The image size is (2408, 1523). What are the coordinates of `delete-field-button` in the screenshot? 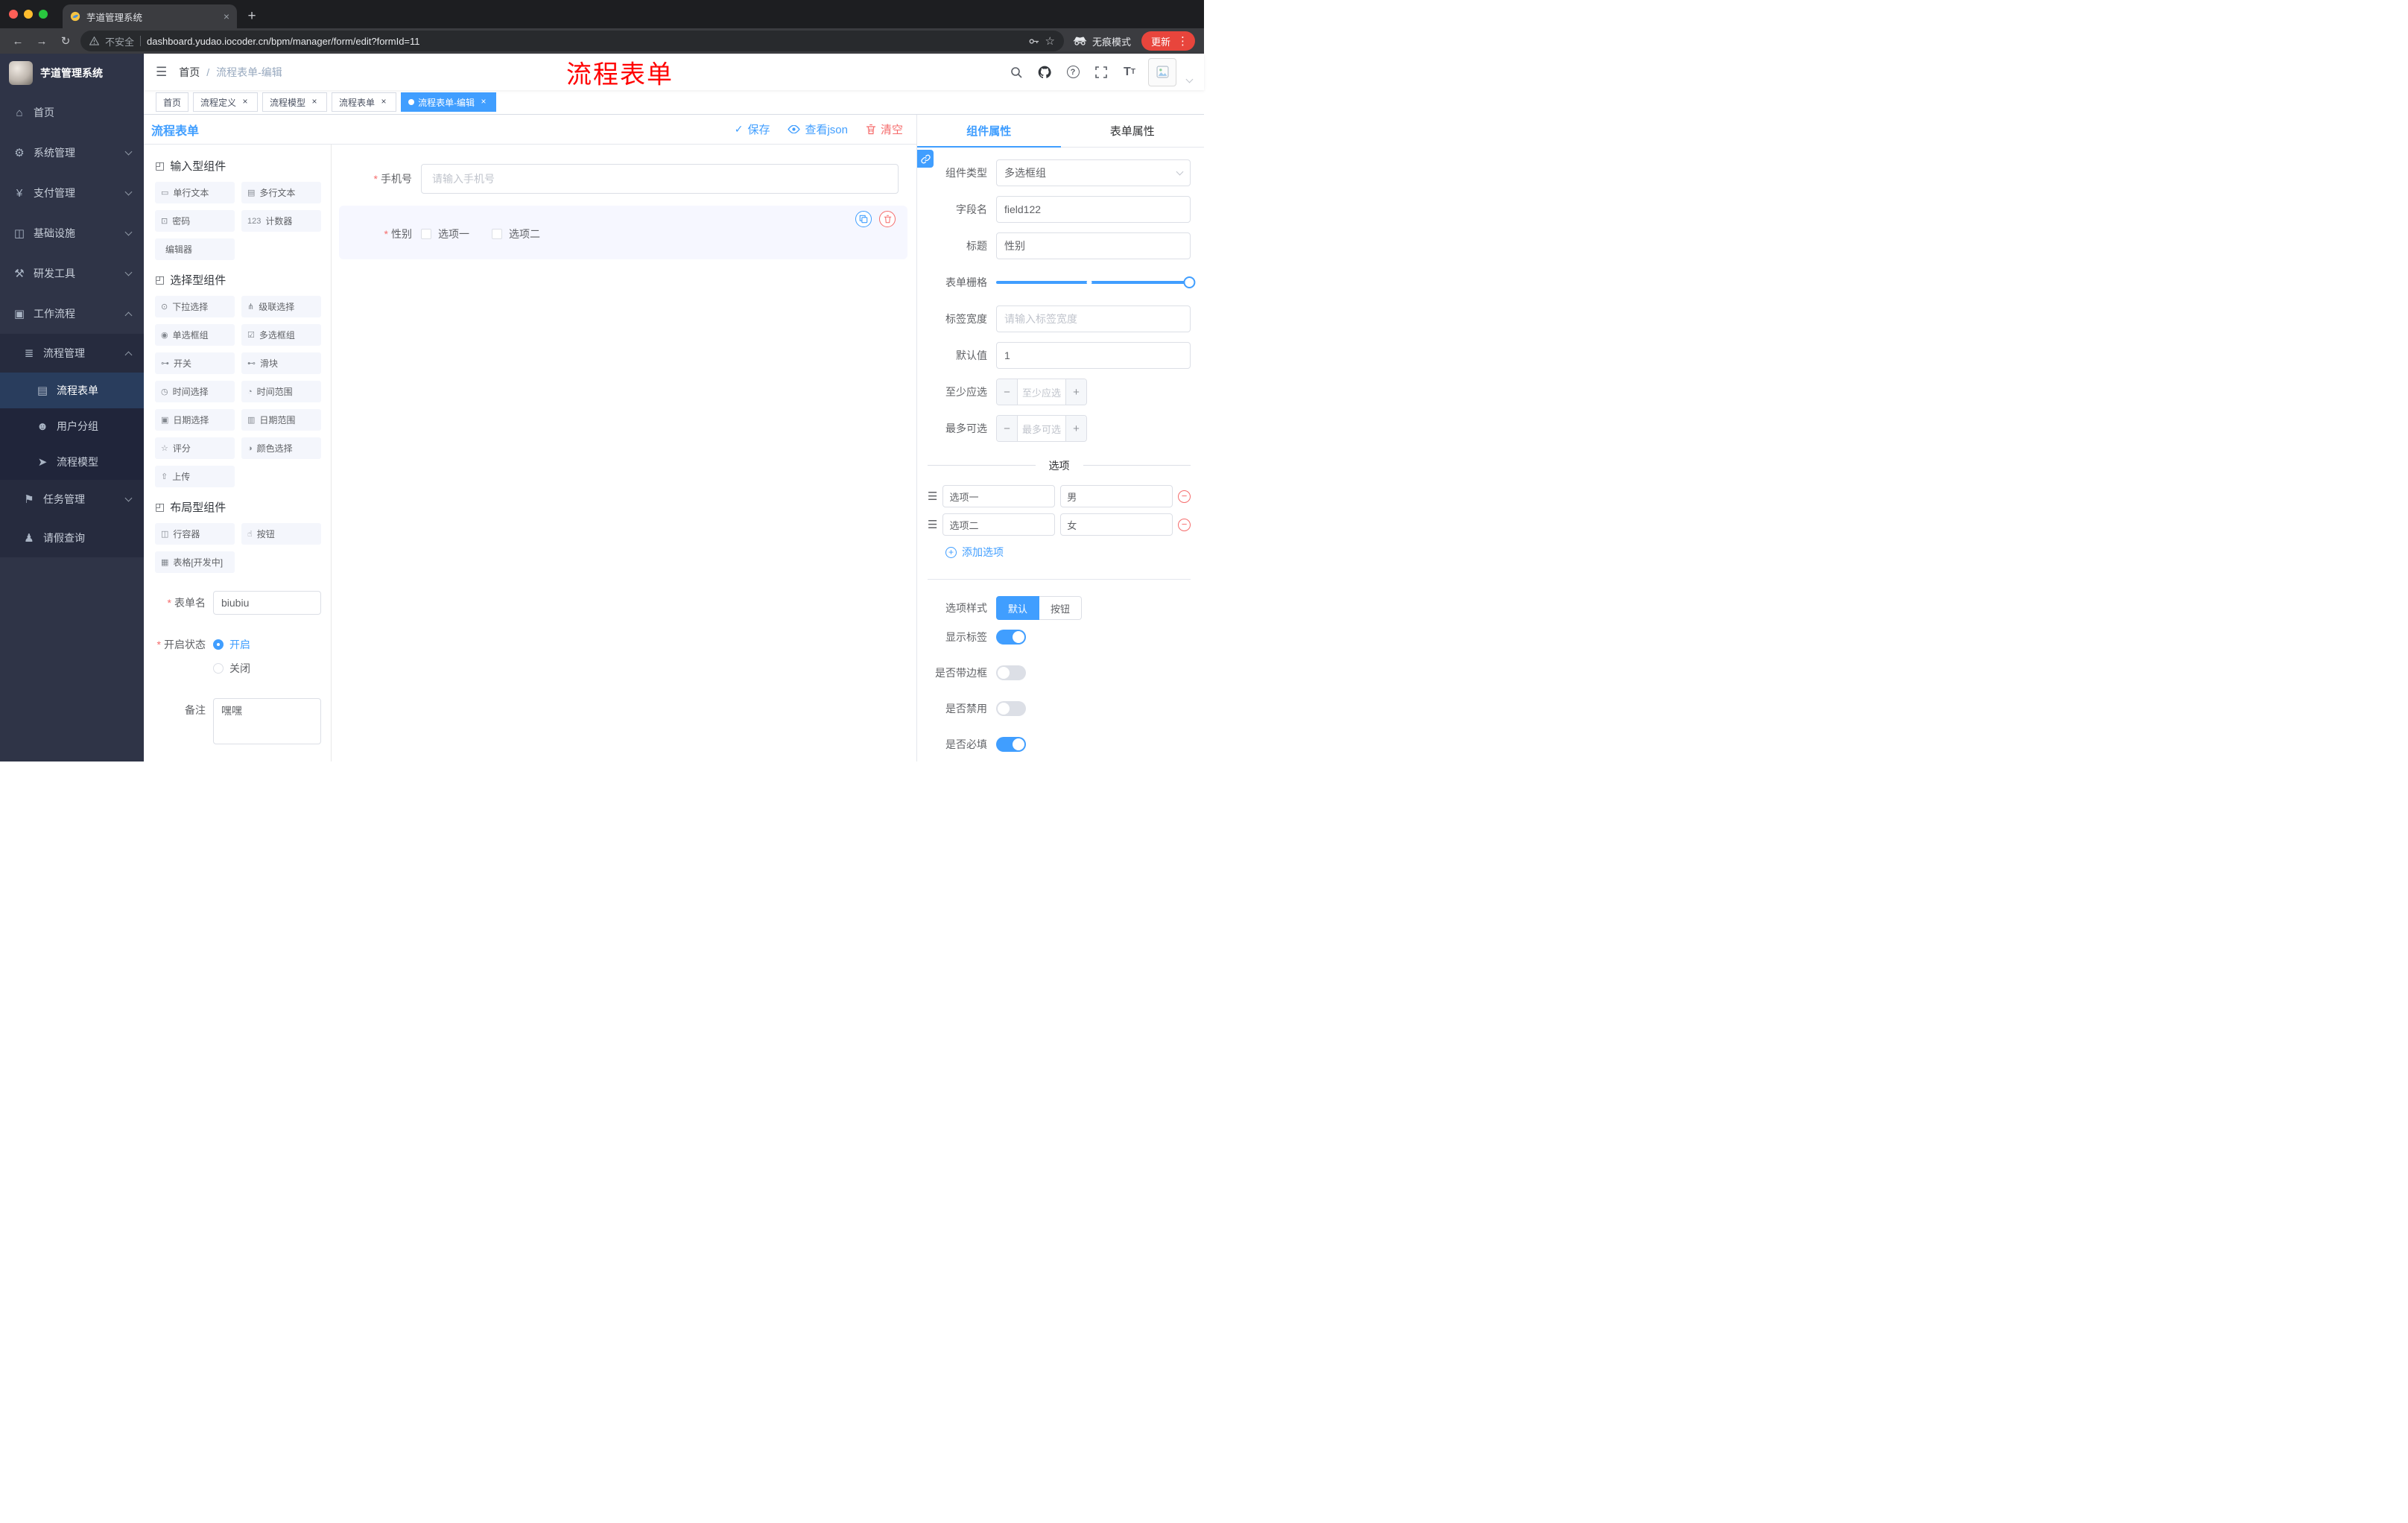 It's located at (887, 219).